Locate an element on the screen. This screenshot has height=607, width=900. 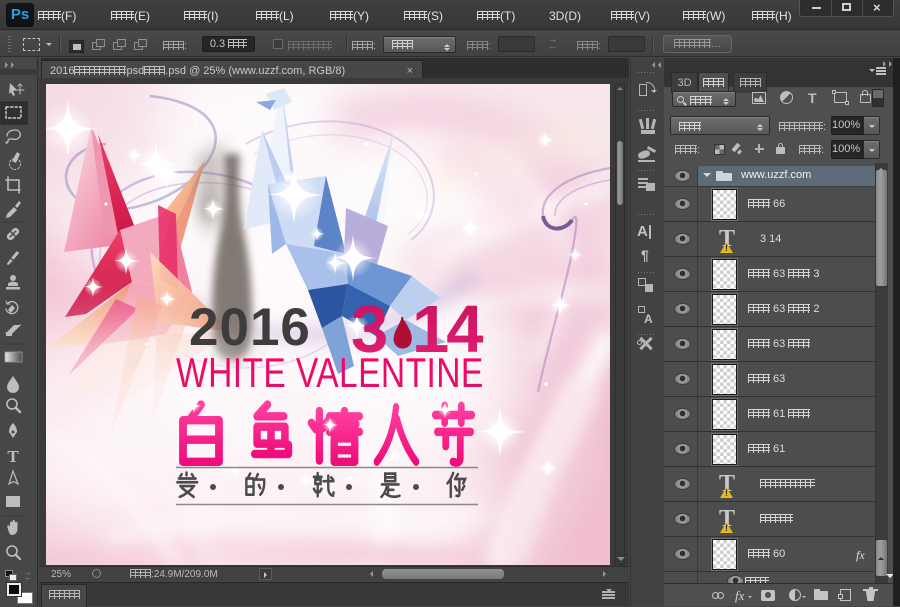
svg-text: WHITE VALENTINE is located at coordinates (330, 374).